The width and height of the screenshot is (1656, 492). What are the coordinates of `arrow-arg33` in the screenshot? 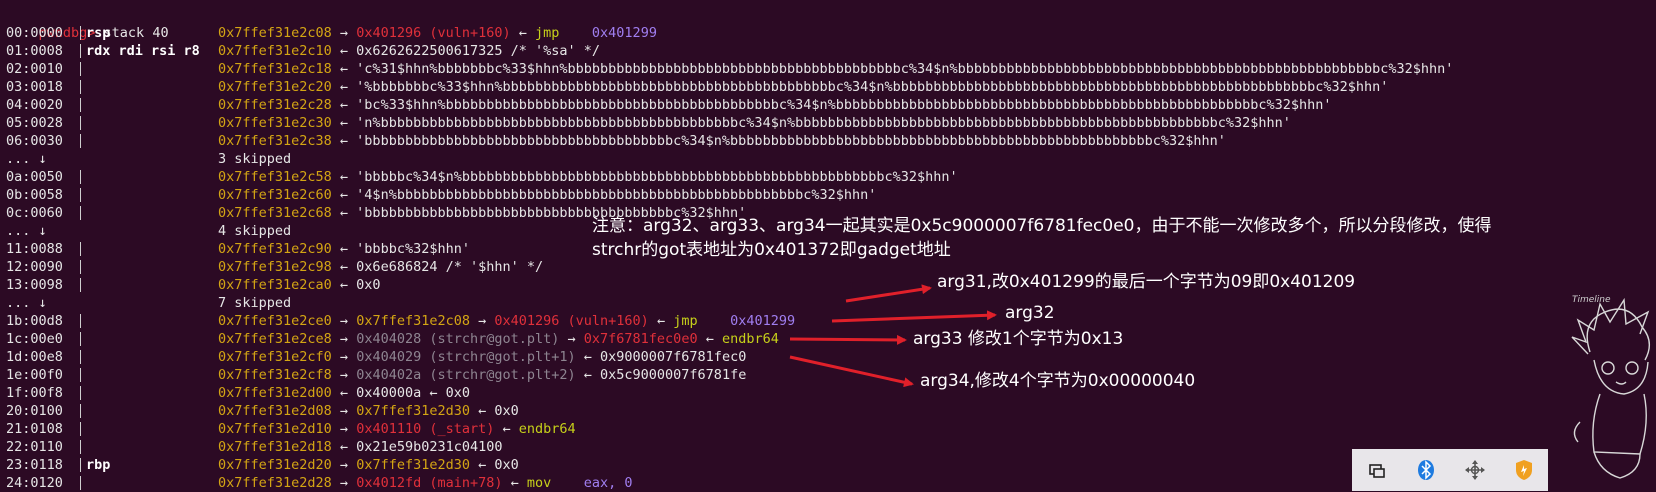 It's located at (848, 339).